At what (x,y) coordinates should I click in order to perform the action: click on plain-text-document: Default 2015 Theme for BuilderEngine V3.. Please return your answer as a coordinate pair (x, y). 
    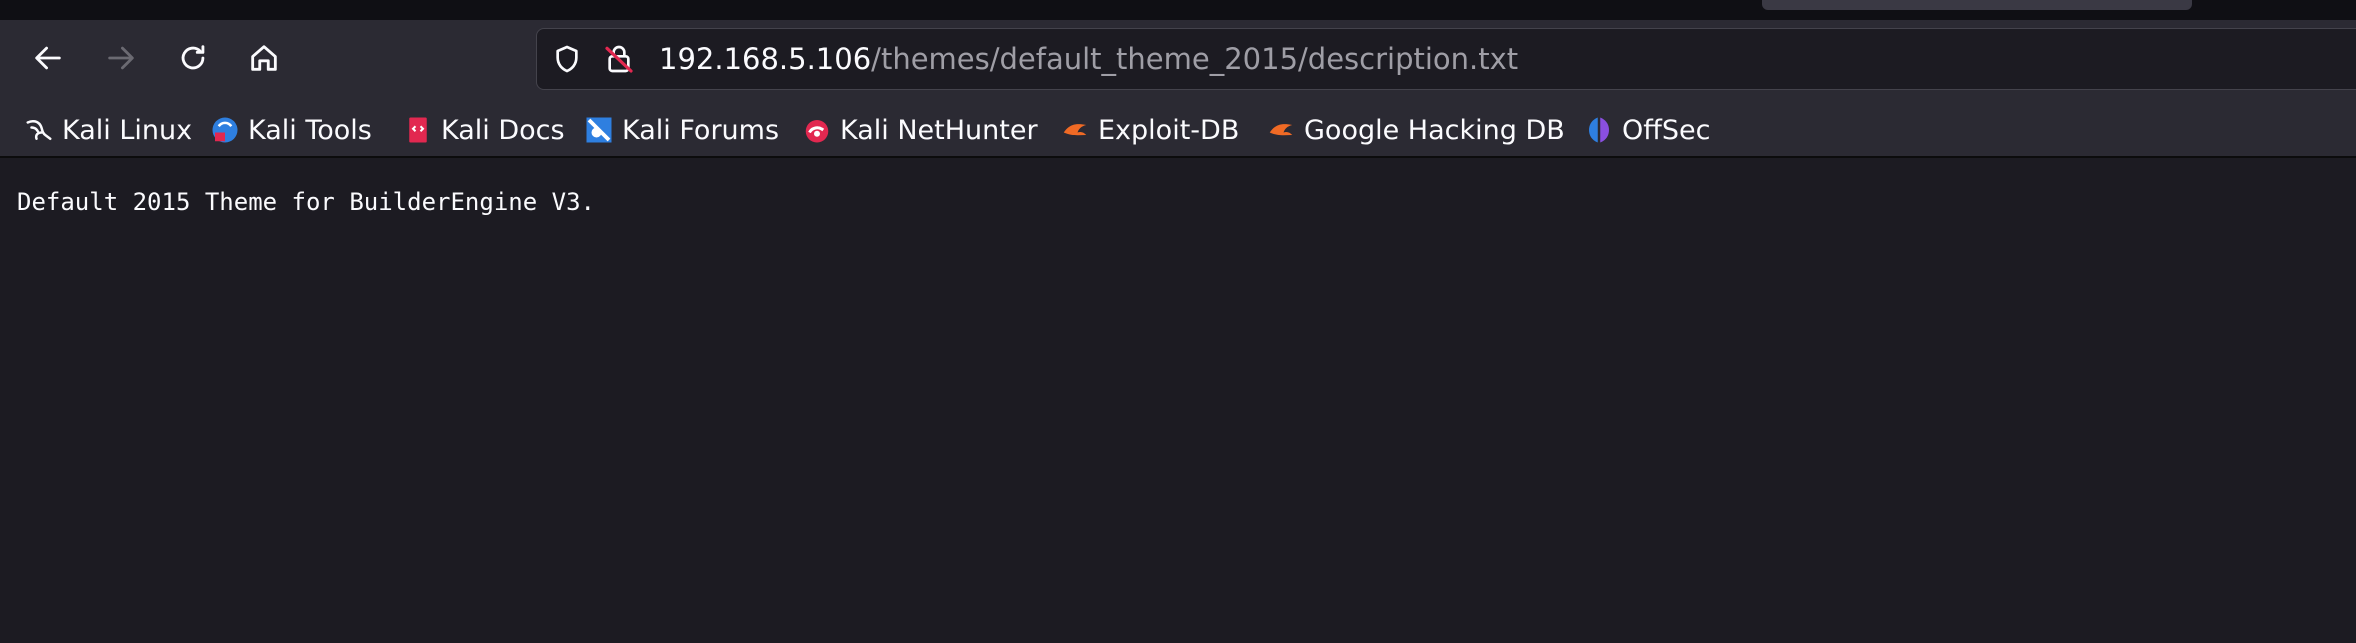
    Looking at the image, I should click on (306, 202).